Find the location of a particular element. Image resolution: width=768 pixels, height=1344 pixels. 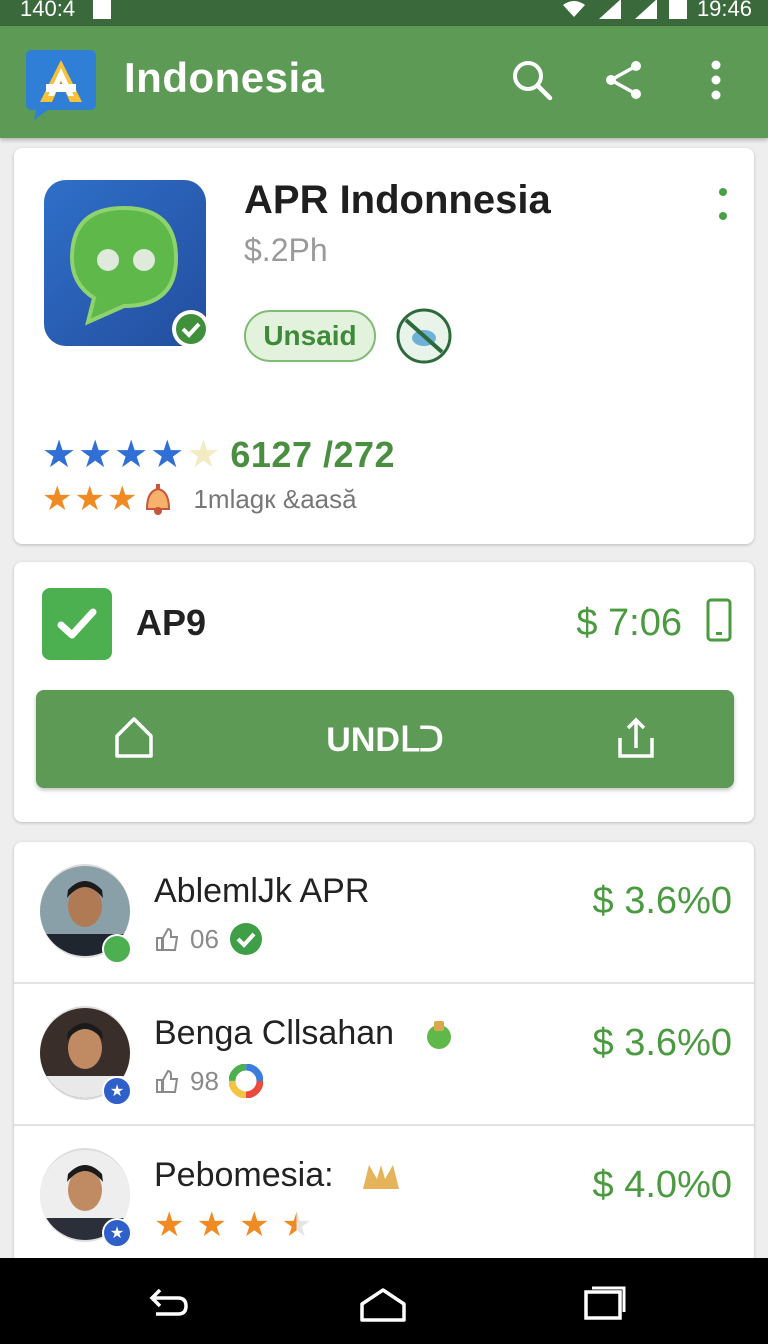

star-half-icon: ★ is located at coordinates (296, 1225).